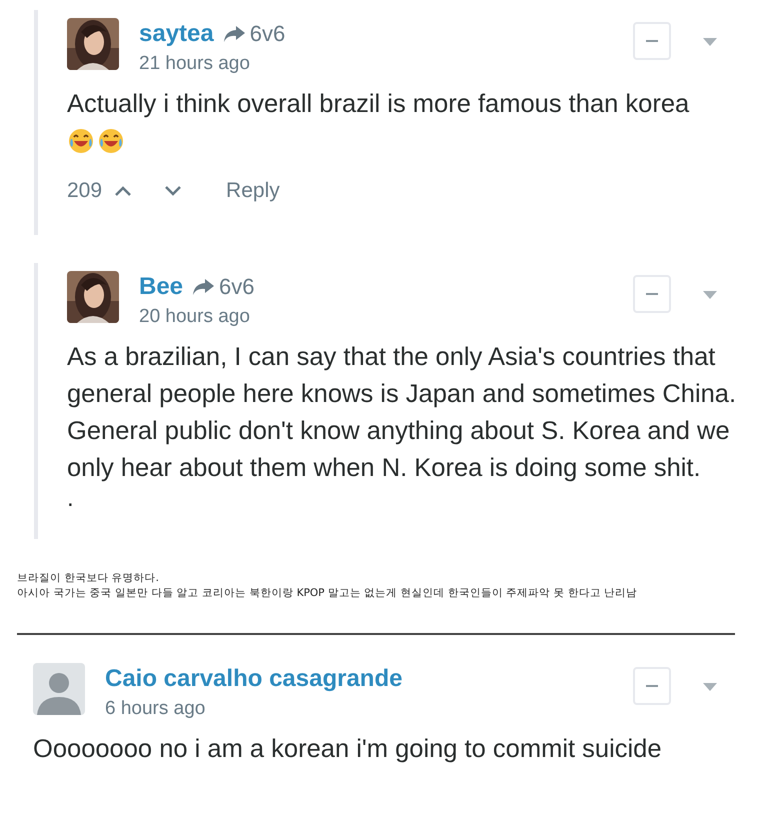 This screenshot has height=819, width=765. I want to click on comment-time: 20 hours ago, so click(376, 316).